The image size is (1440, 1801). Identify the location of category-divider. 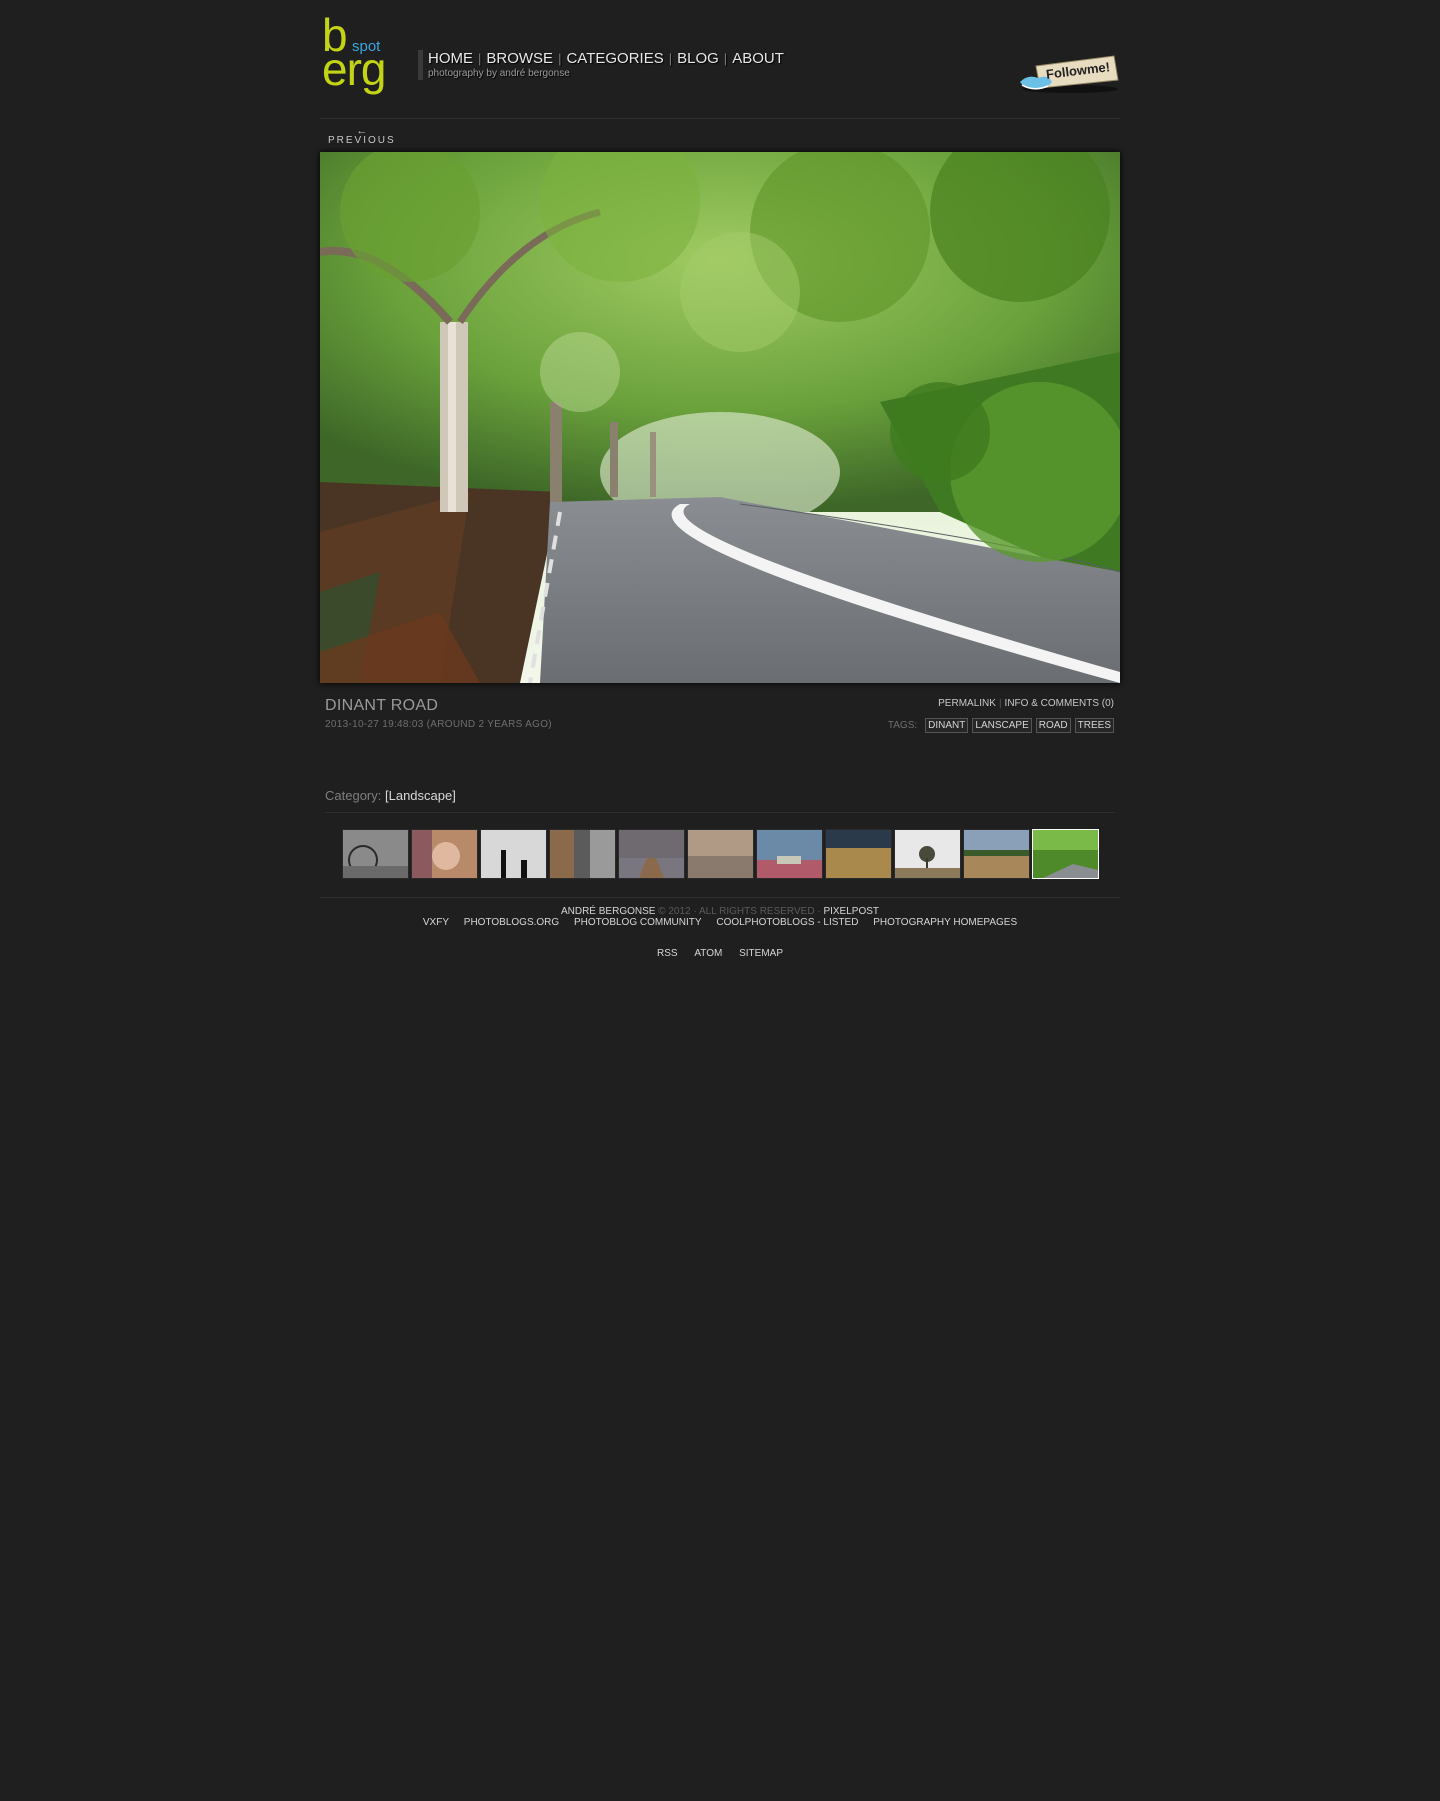
(720, 812).